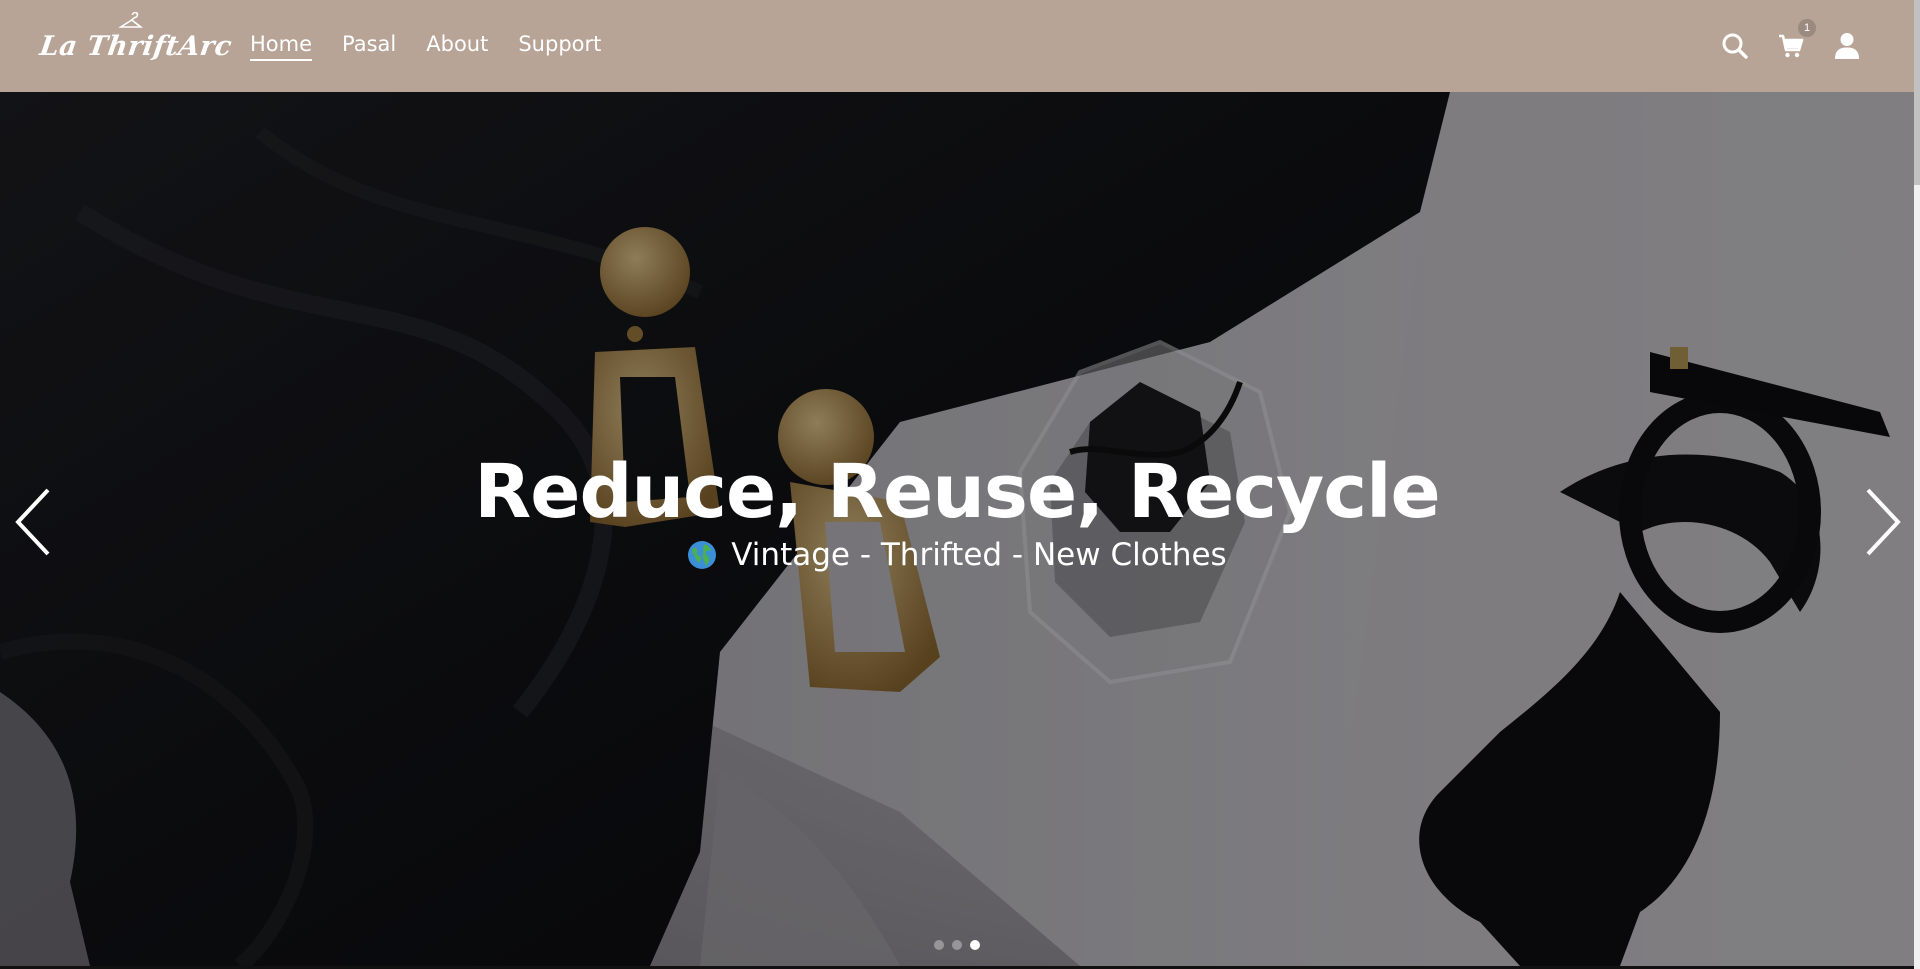  I want to click on nav-pasal: Pasal, so click(369, 46).